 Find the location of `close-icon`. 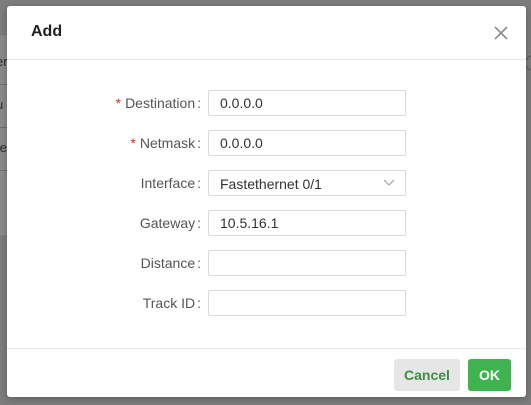

close-icon is located at coordinates (501, 33).